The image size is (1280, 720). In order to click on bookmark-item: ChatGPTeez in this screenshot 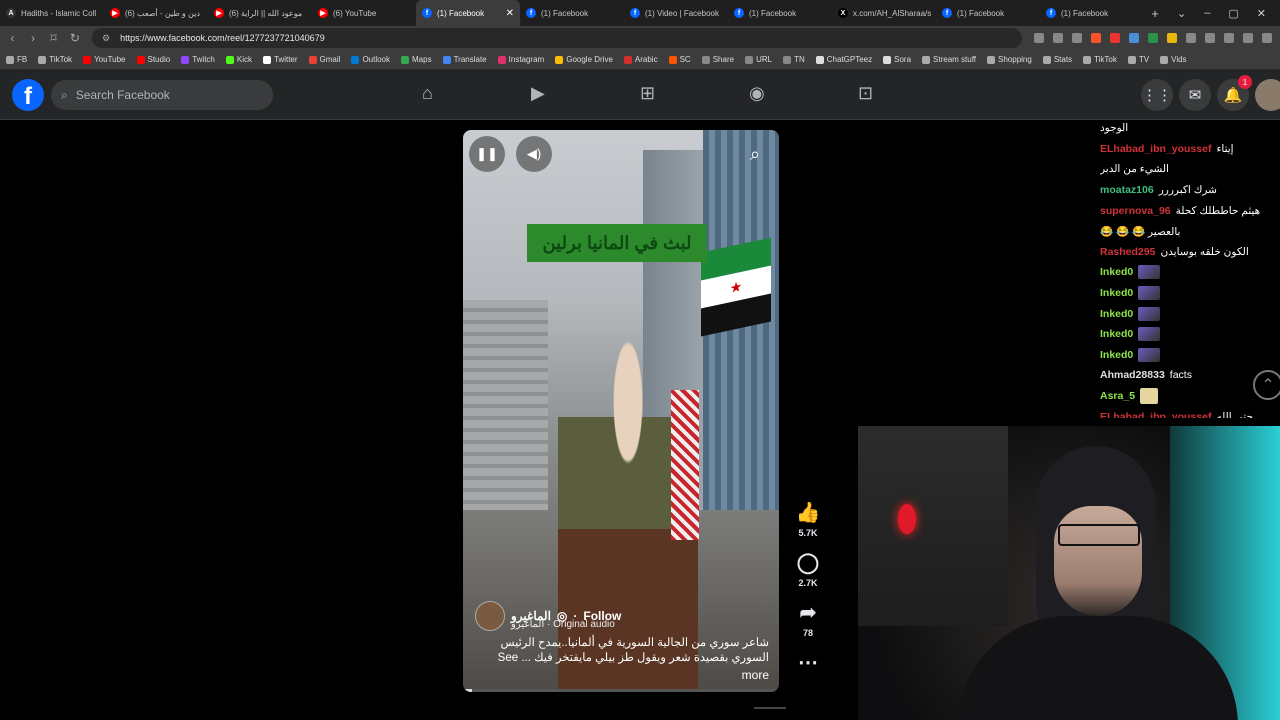, I will do `click(843, 59)`.